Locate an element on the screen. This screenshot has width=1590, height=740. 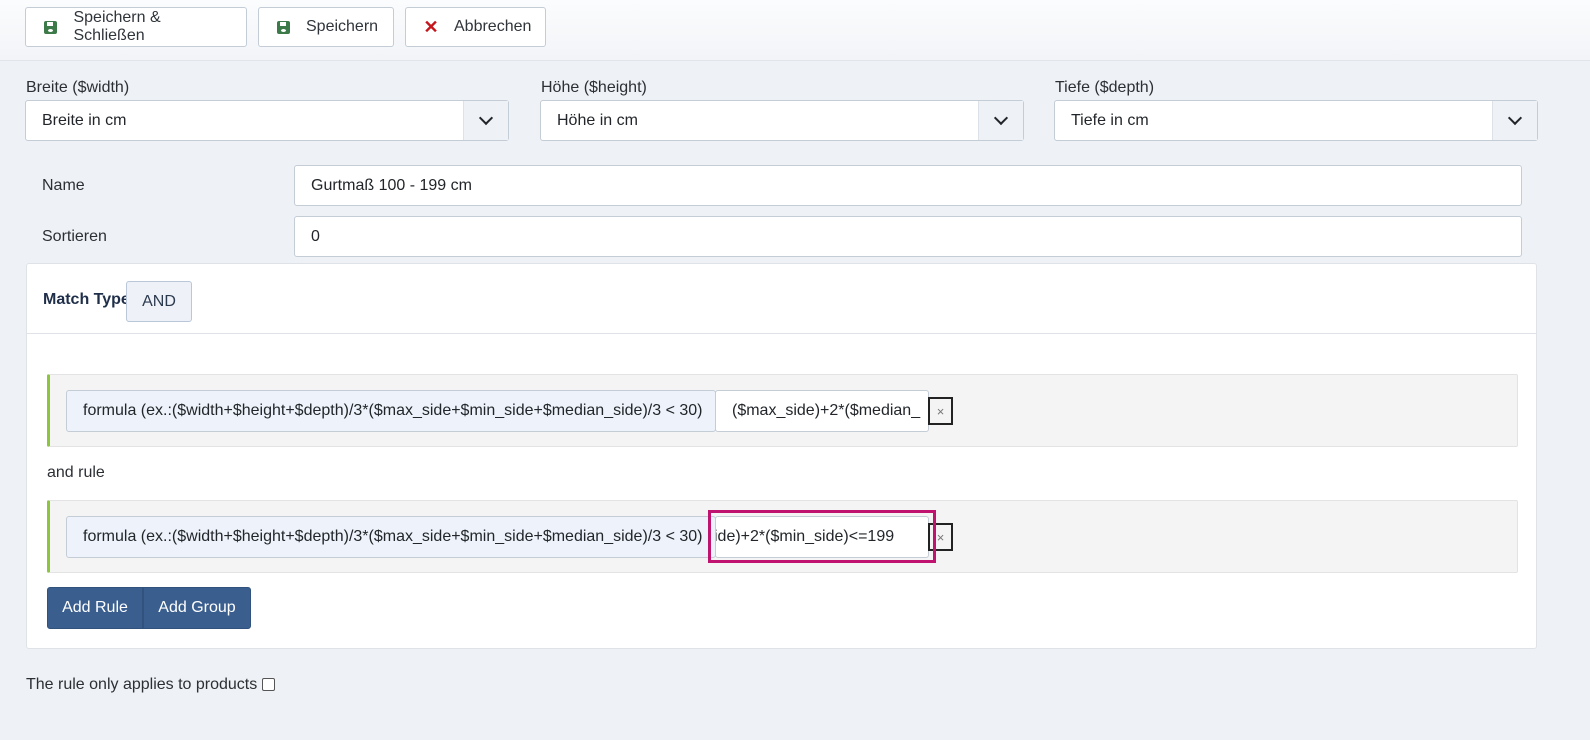
products-only-checkbox is located at coordinates (269, 684).